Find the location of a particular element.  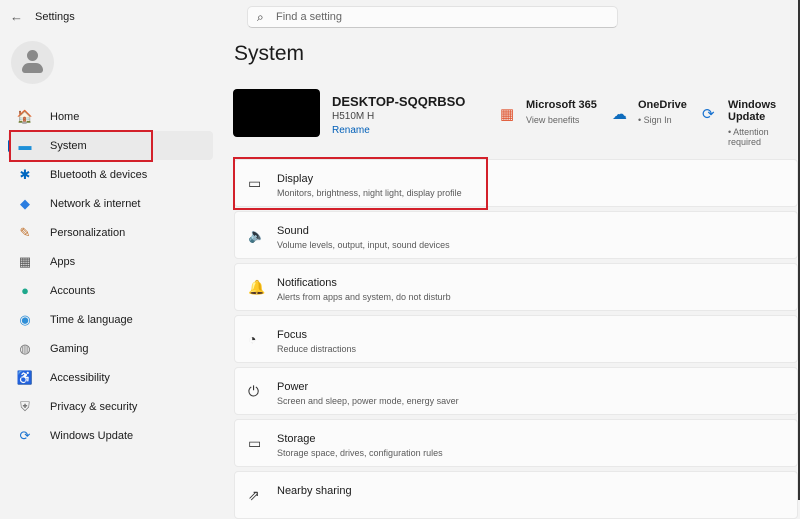

shield-icon: ⛨ is located at coordinates (25, 406).